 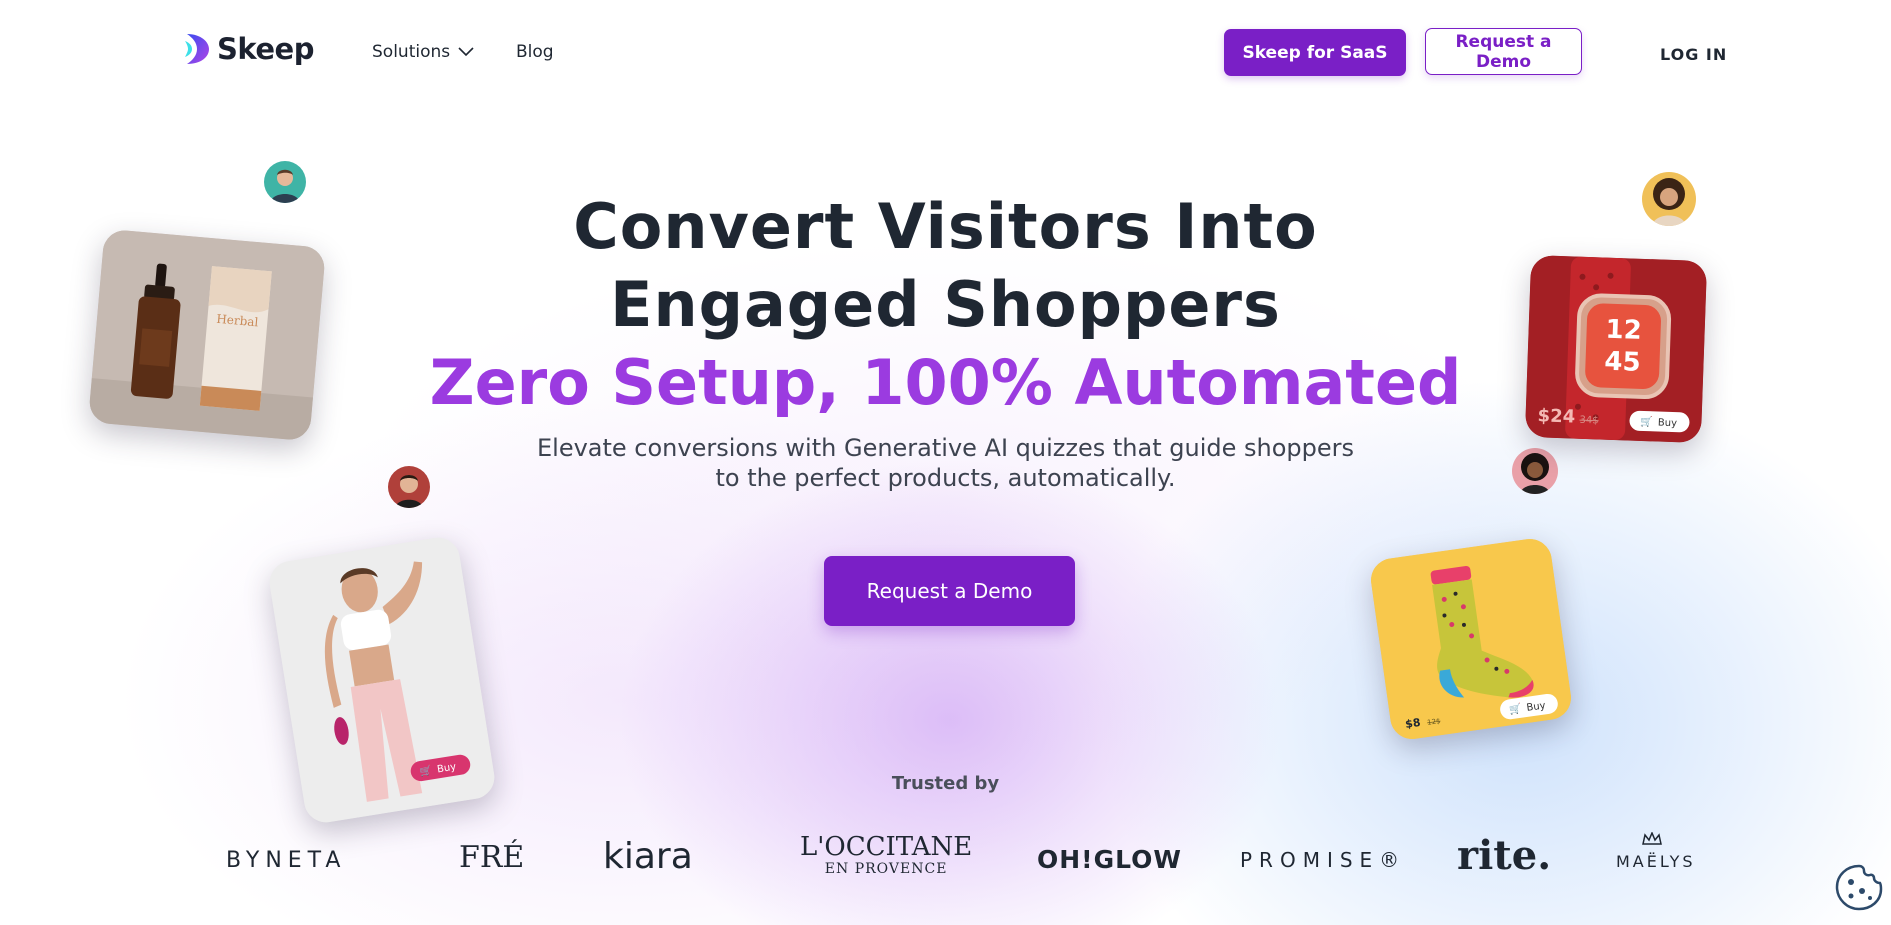 I want to click on watch-price: $24, so click(x=1556, y=416).